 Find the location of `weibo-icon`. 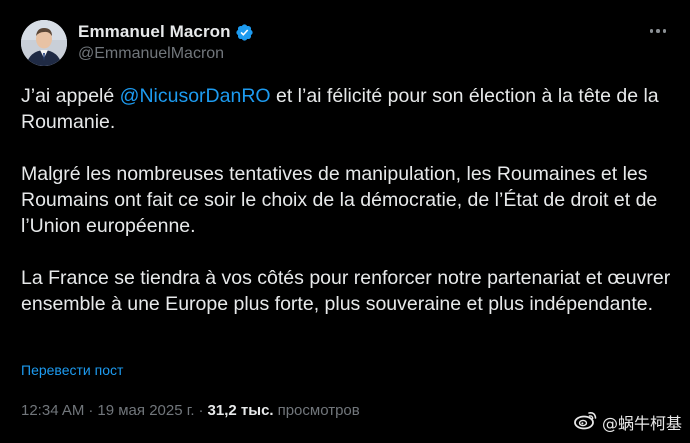

weibo-icon is located at coordinates (586, 422).